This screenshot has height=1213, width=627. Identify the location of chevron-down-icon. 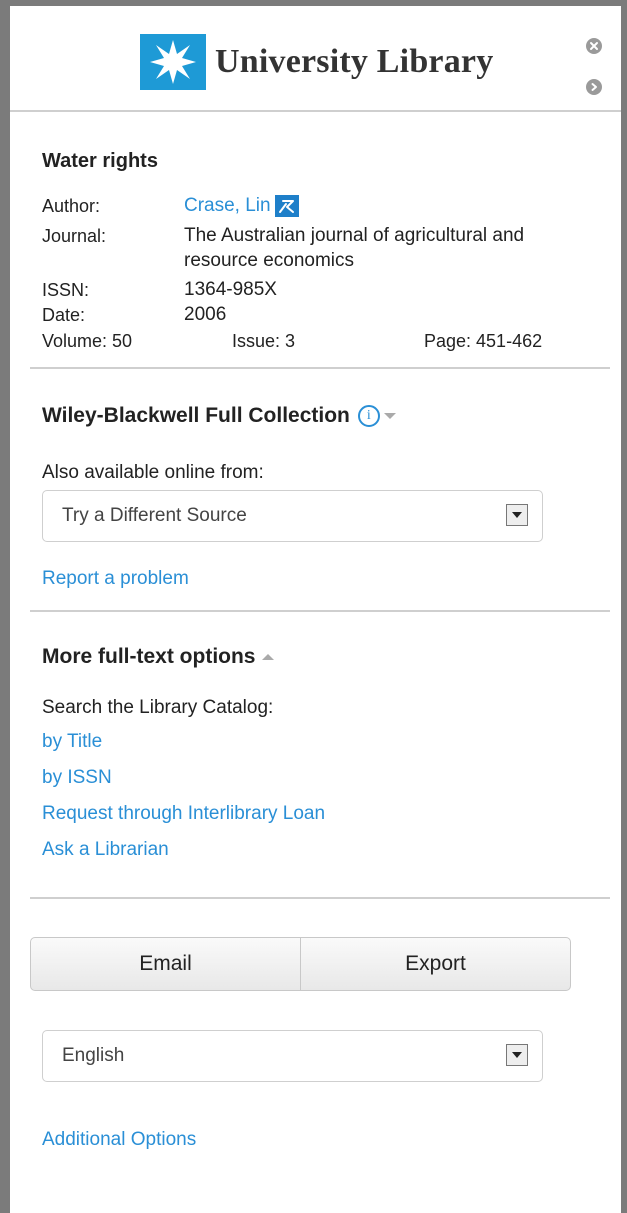
(389, 416).